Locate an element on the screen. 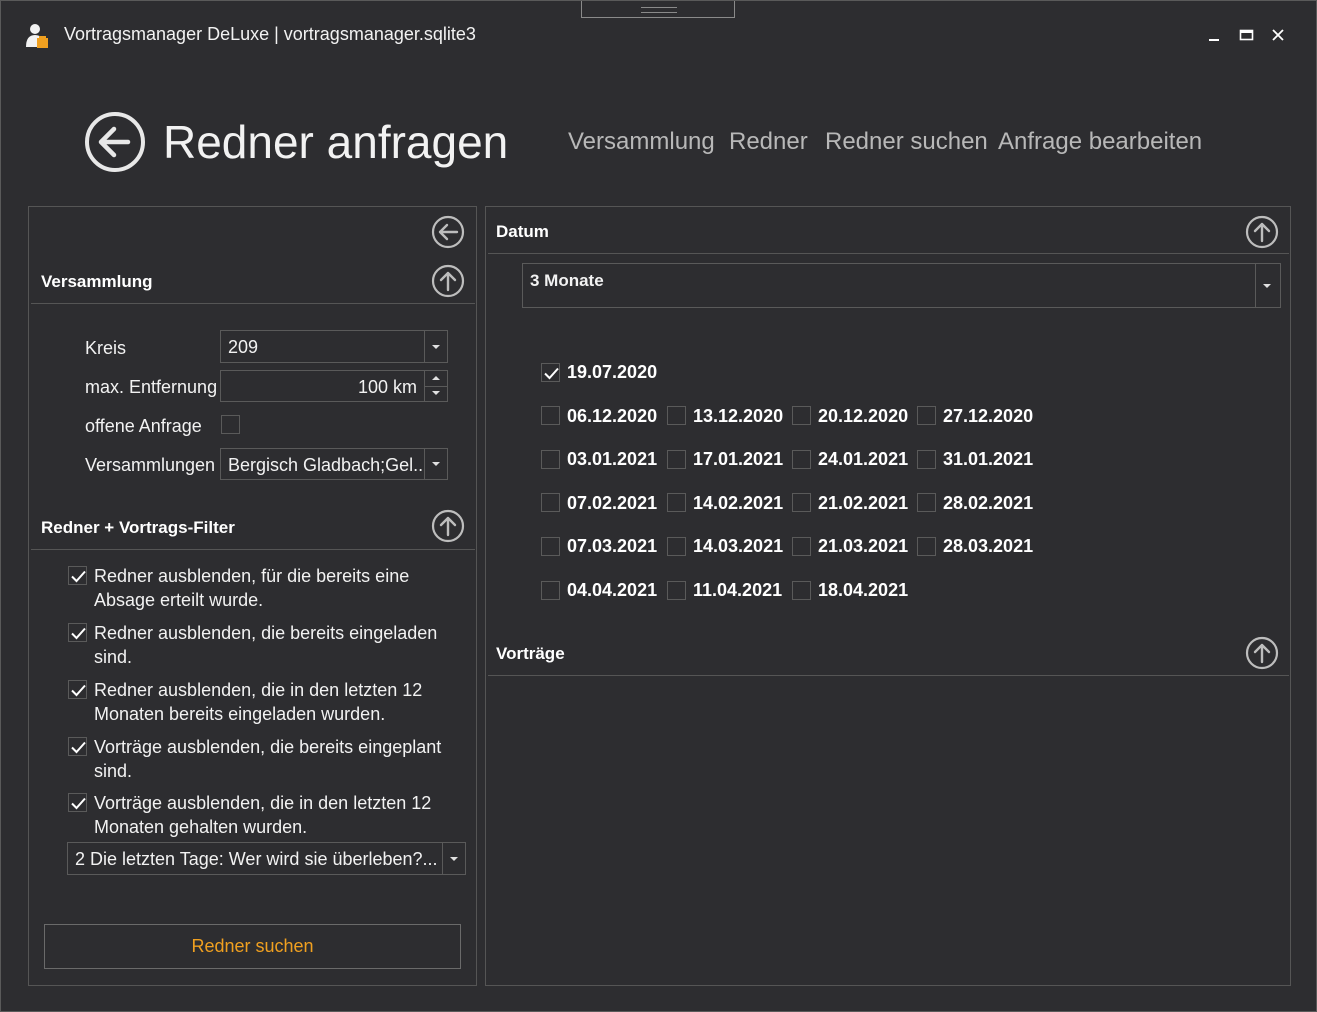 Image resolution: width=1317 pixels, height=1012 pixels. entfernung-value: 100 km is located at coordinates (387, 387).